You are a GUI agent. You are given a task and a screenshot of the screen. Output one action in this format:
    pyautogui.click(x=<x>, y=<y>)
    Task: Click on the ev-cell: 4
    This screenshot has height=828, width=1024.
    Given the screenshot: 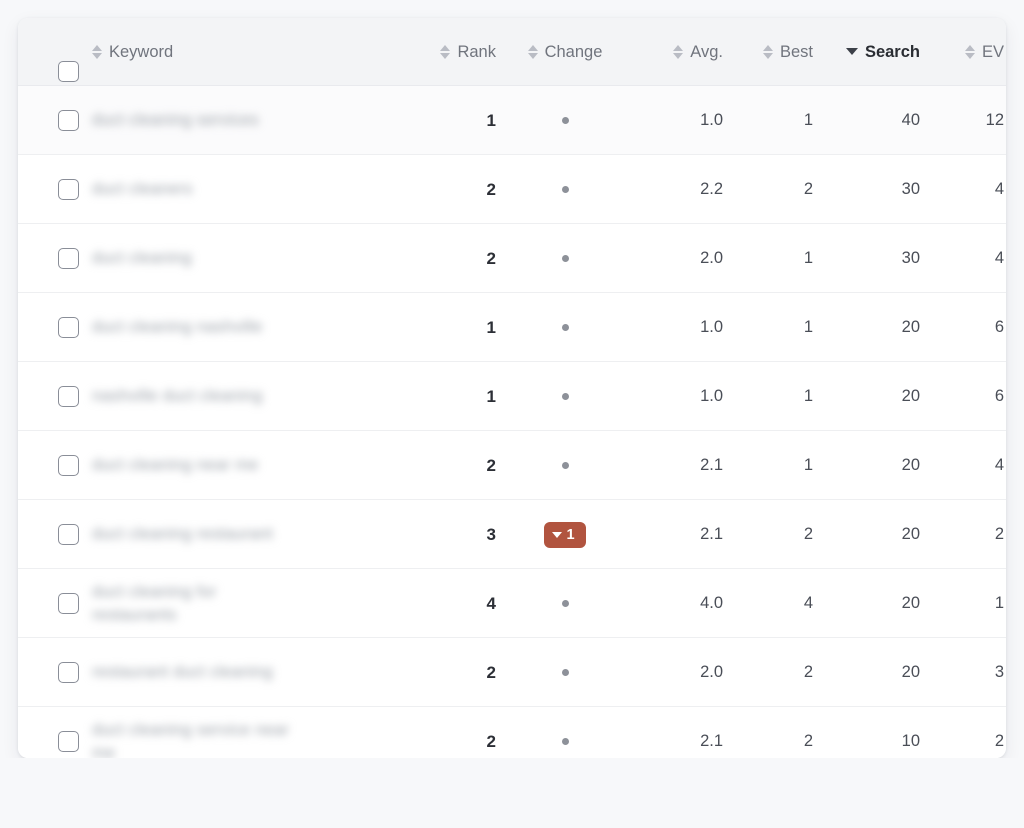 What is the action you would take?
    pyautogui.click(x=999, y=189)
    